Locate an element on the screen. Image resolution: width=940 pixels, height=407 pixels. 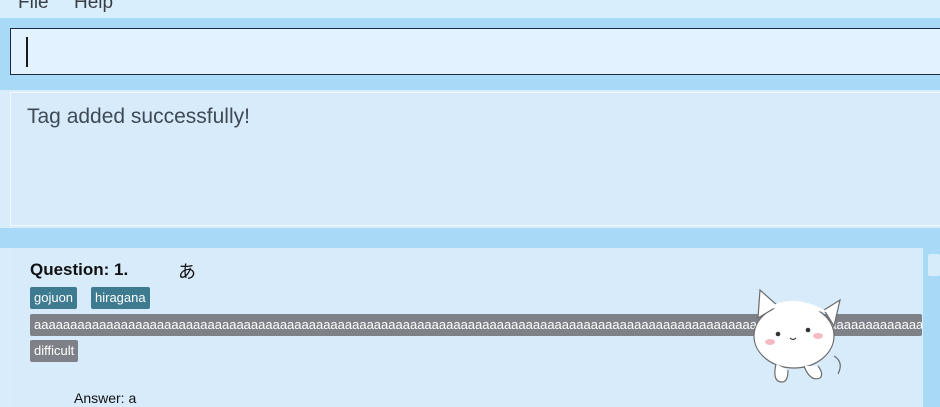
tag-hiragana: hiragana is located at coordinates (120, 298).